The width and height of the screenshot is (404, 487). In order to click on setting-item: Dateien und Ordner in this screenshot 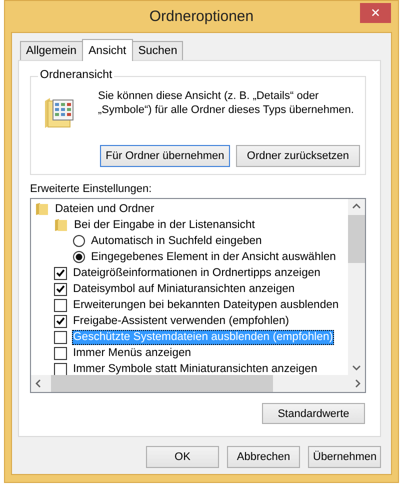, I will do `click(105, 209)`.